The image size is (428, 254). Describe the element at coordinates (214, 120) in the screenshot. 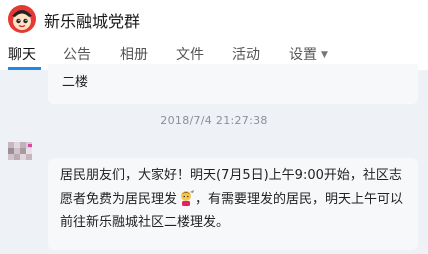

I see `message-timestamp: 2018/7/4 21:27:38` at that location.